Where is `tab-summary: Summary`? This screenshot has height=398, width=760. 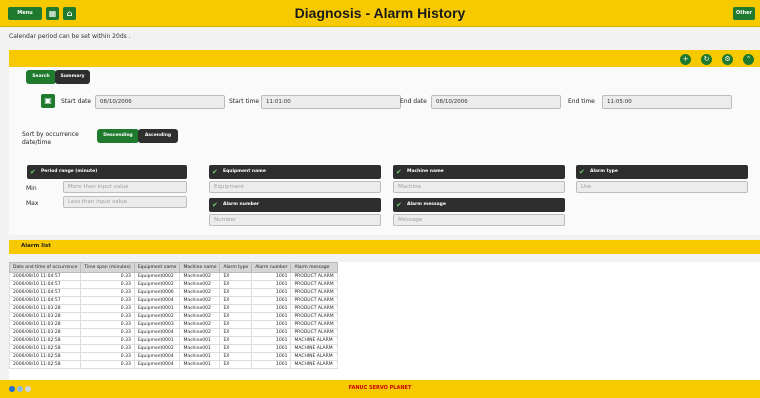
tab-summary: Summary is located at coordinates (72, 77).